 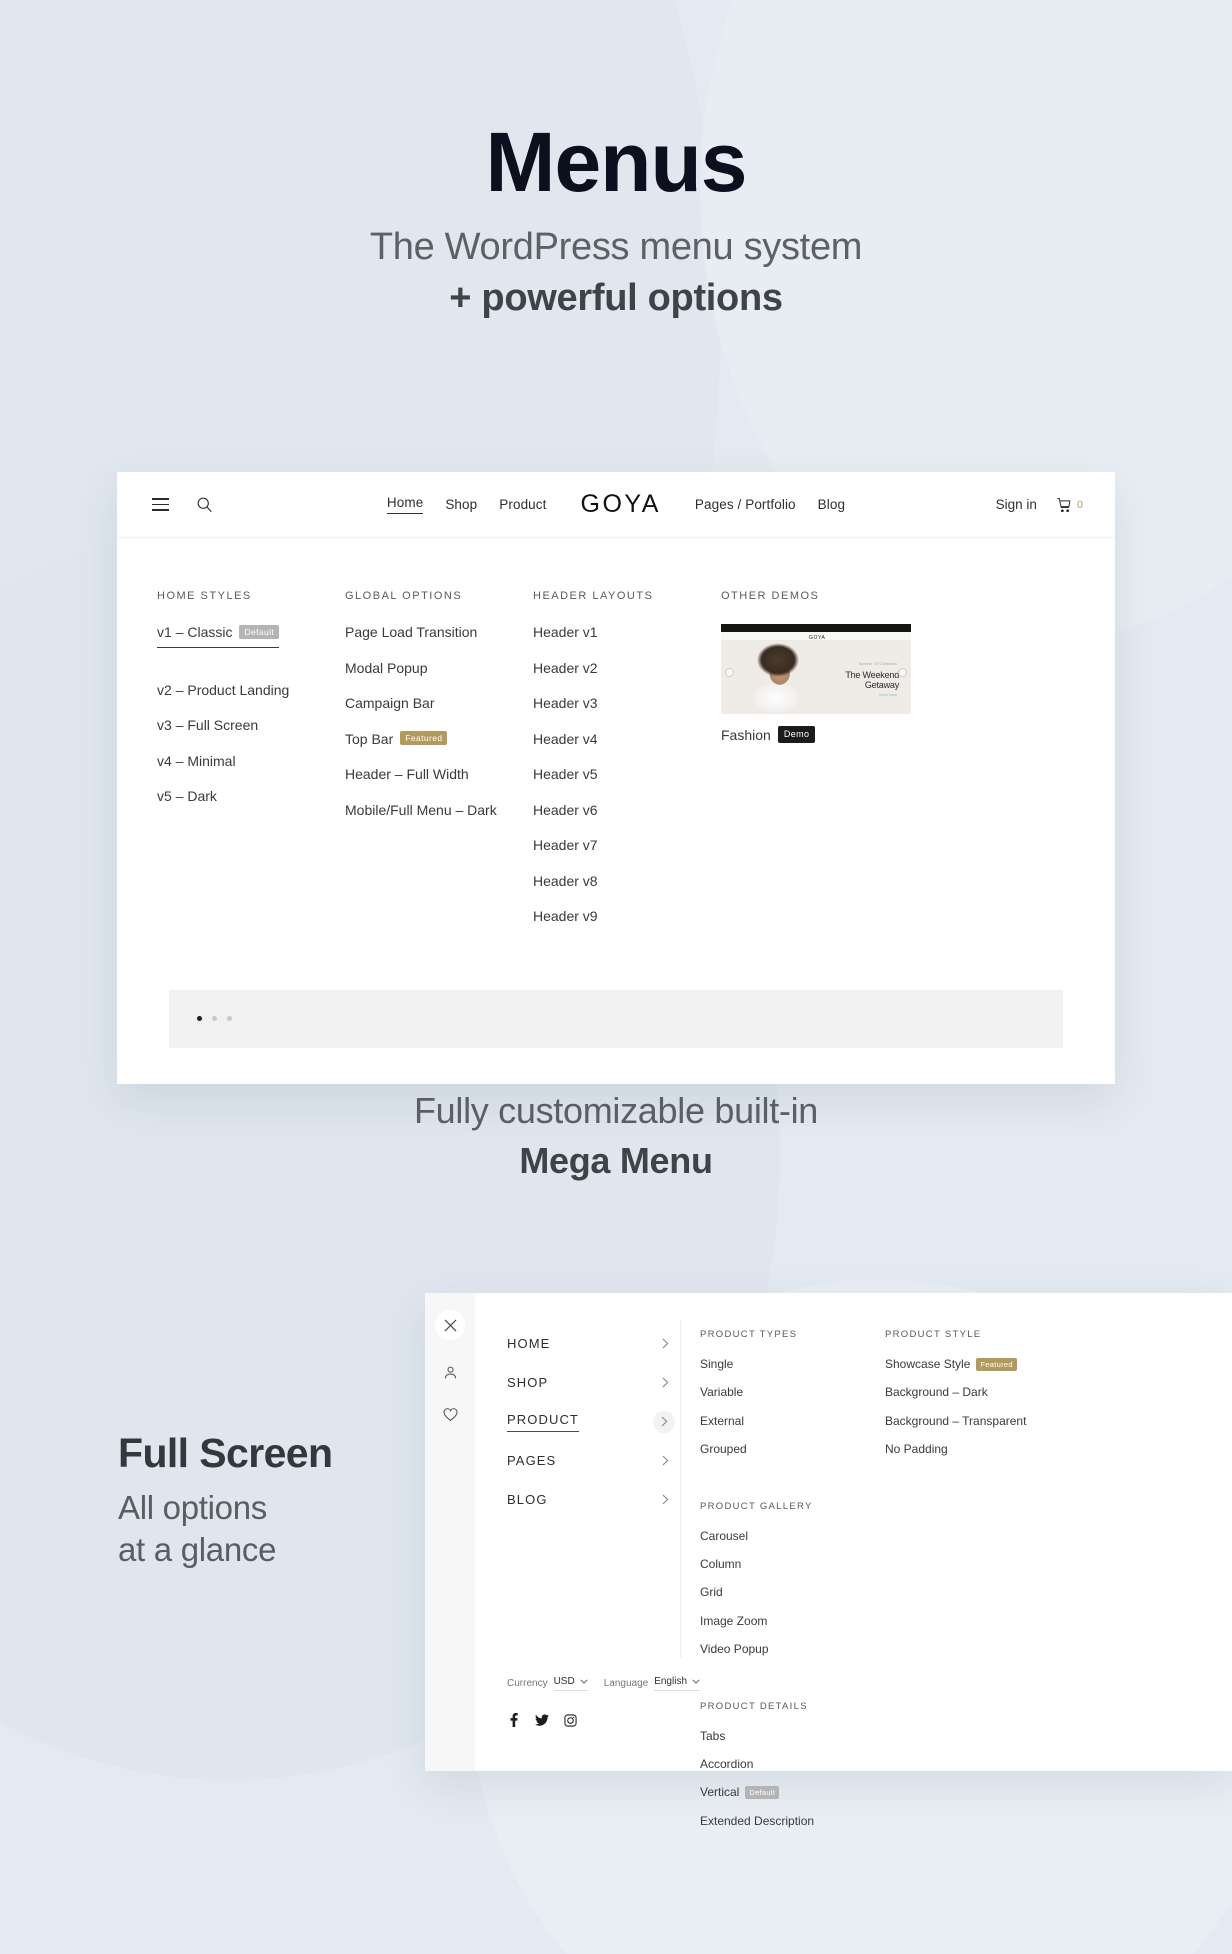 What do you see at coordinates (734, 1620) in the screenshot?
I see `menu-item-label: Image Zoom` at bounding box center [734, 1620].